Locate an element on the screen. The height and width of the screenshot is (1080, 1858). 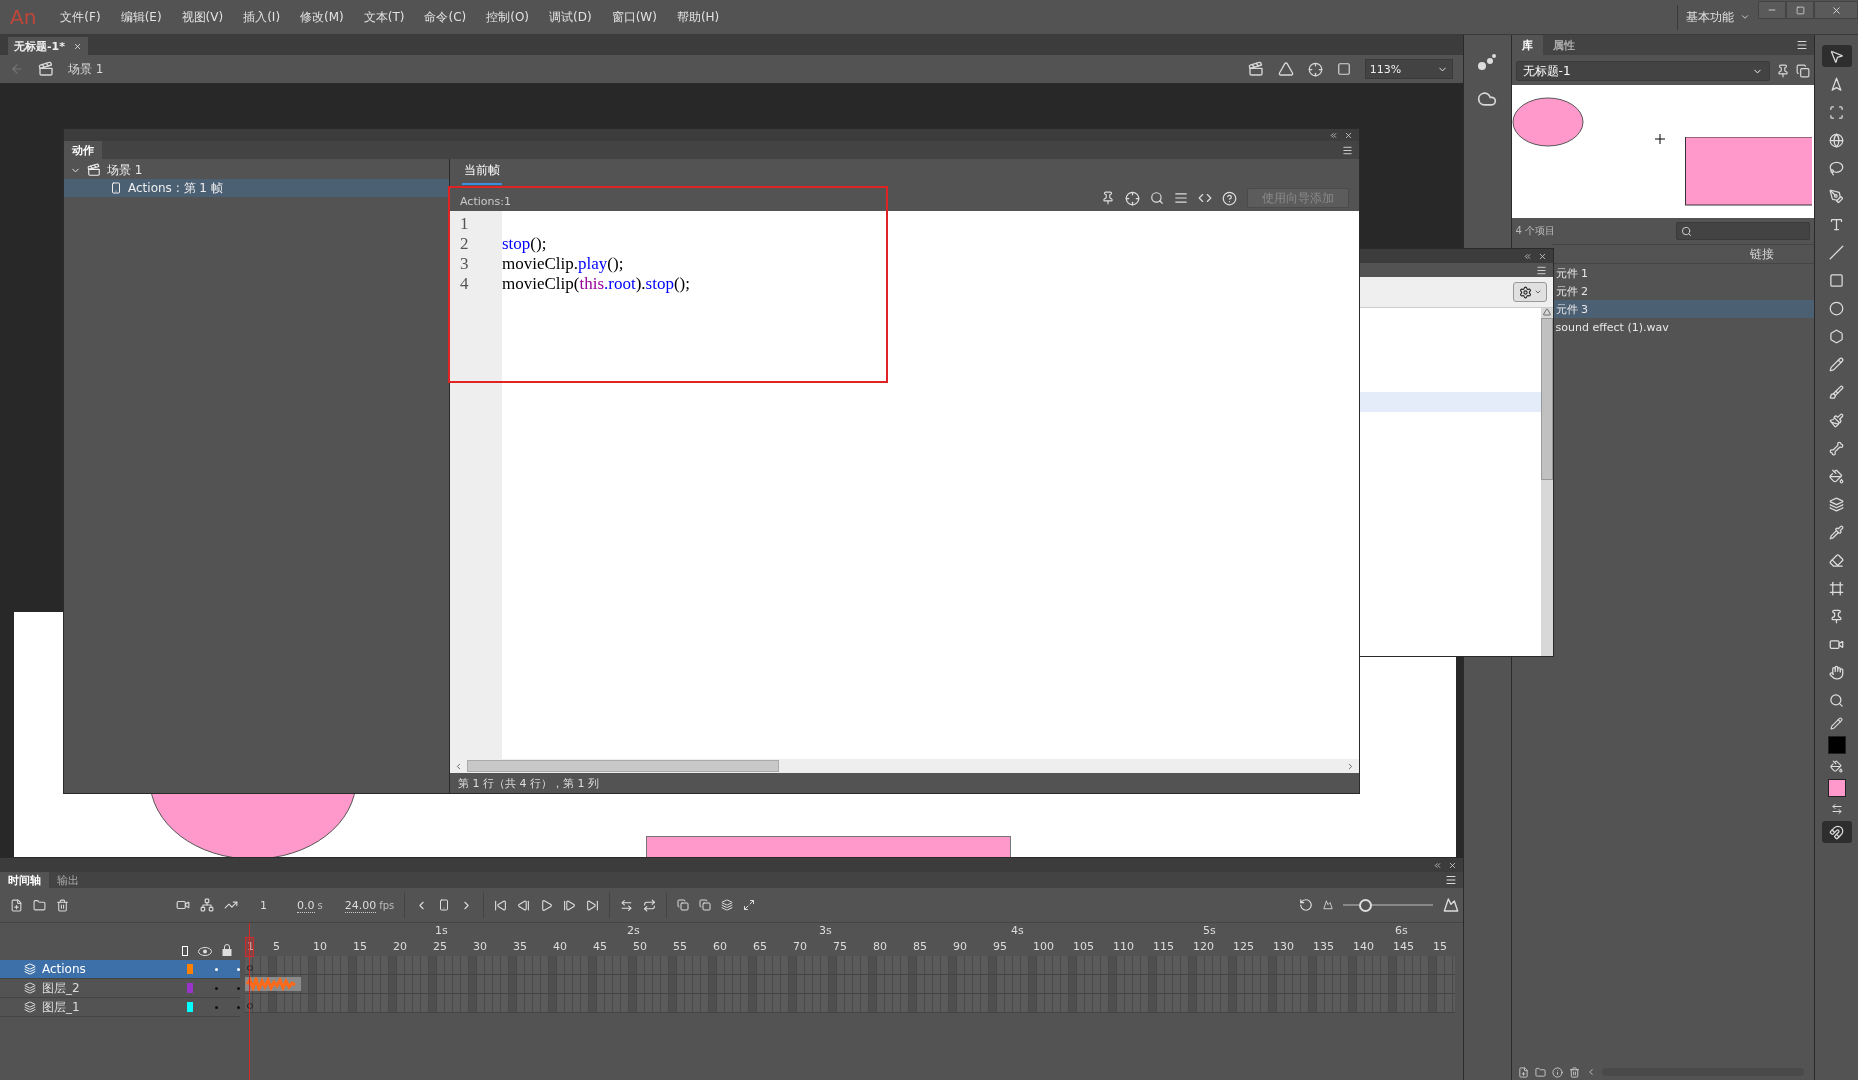
layer-row: 图层_2 is located at coordinates (120, 988).